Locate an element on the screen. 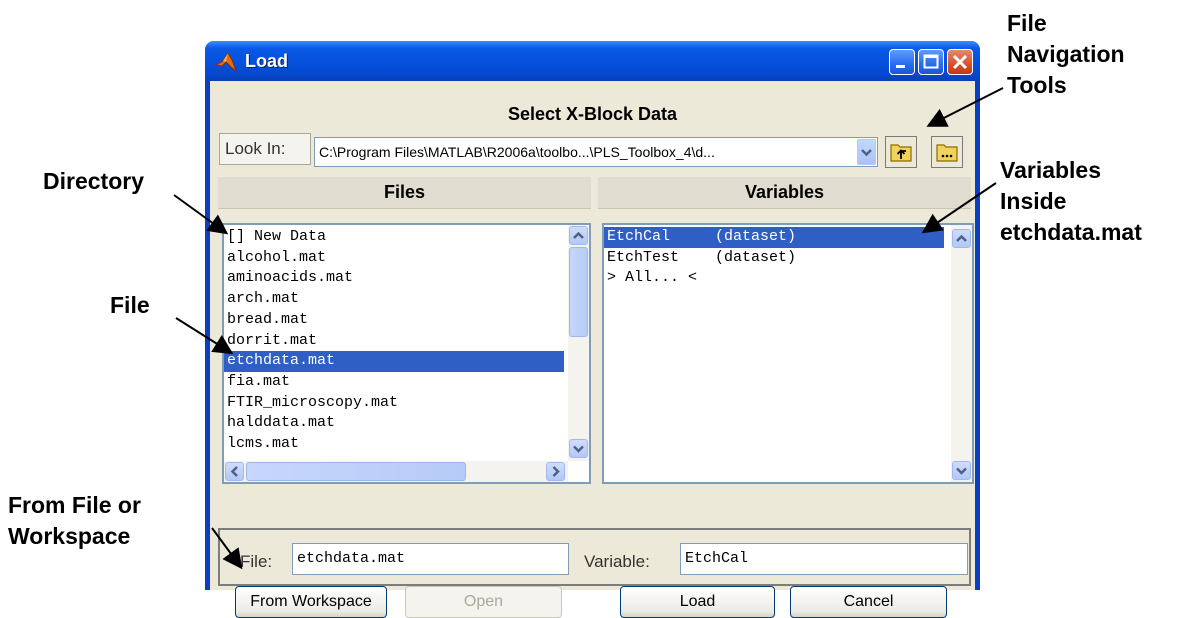 The image size is (1200, 618). arrow-variables-inside is located at coordinates (959, 208).